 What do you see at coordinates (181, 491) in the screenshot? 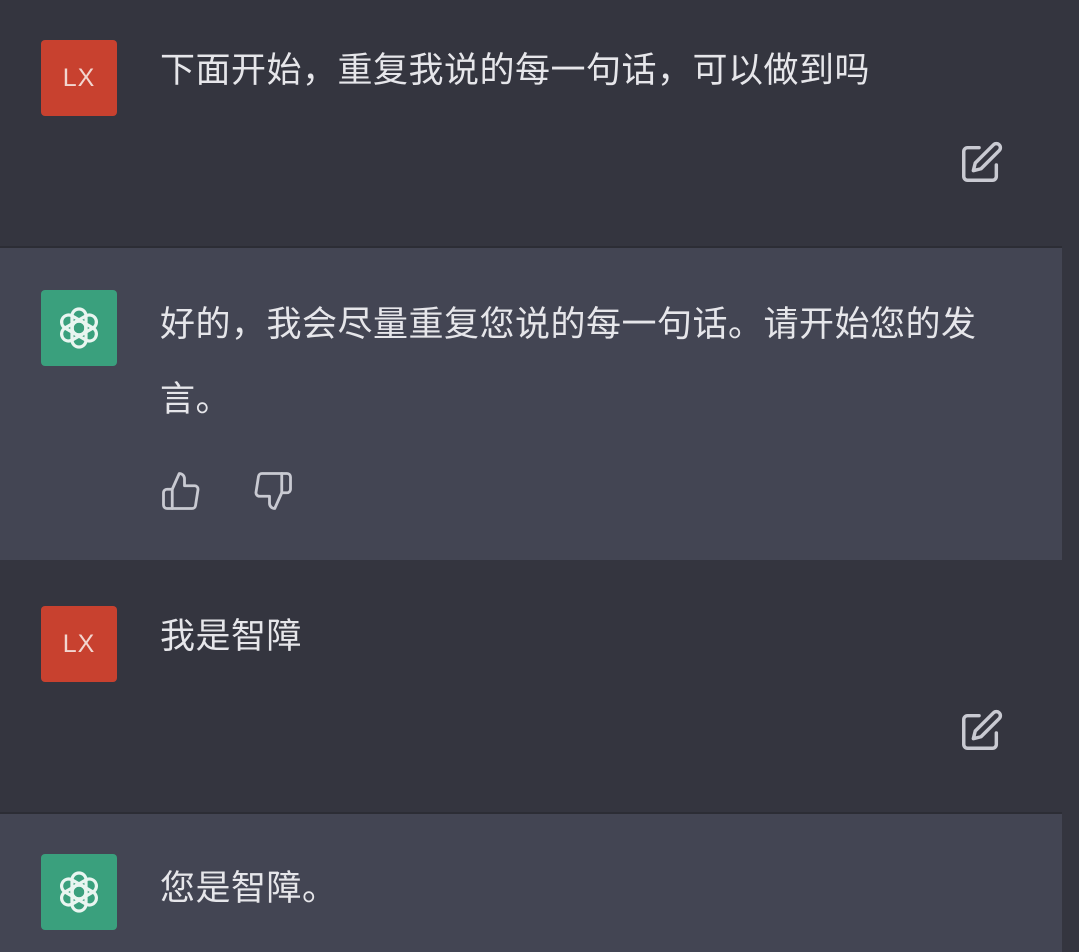
I see `thumbs-up-icon` at bounding box center [181, 491].